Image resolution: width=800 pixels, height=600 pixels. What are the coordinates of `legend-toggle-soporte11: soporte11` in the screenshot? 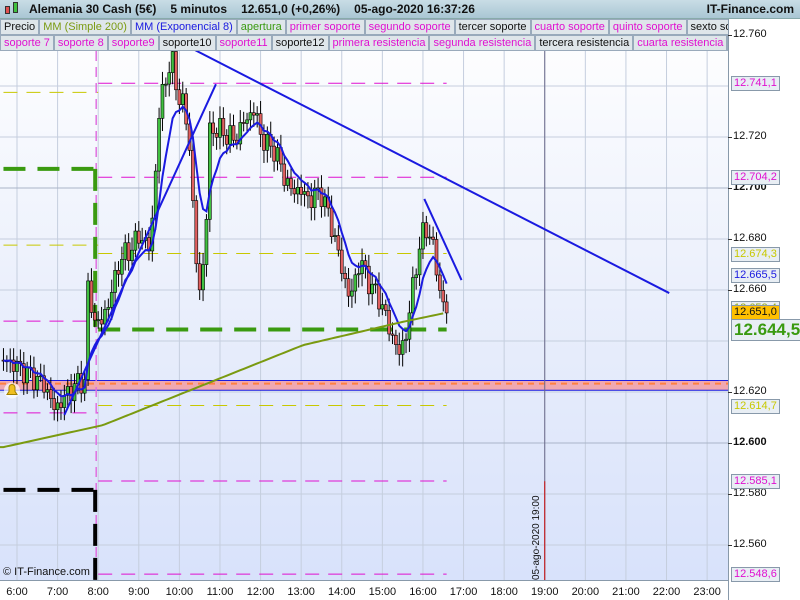 It's located at (243, 43).